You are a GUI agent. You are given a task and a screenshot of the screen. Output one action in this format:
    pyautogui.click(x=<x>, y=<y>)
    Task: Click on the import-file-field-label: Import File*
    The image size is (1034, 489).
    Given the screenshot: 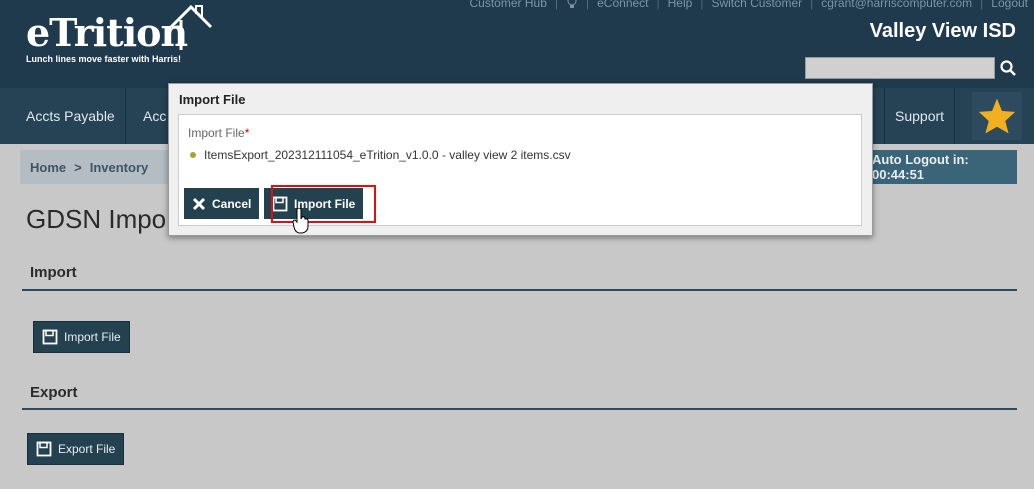 What is the action you would take?
    pyautogui.click(x=218, y=133)
    